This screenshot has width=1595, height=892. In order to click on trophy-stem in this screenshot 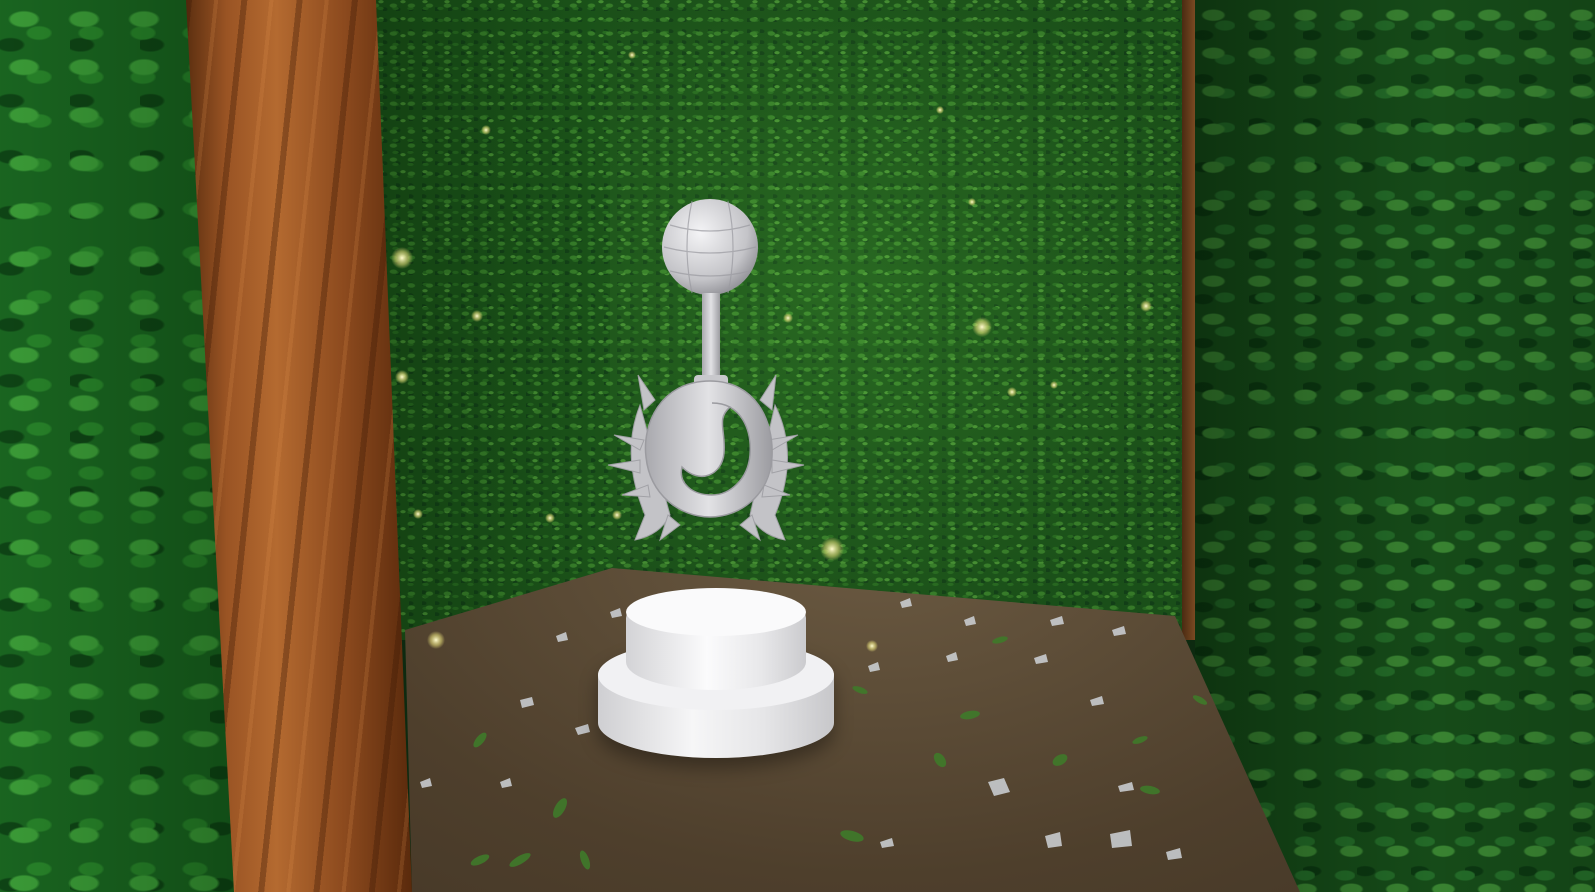, I will do `click(711, 338)`.